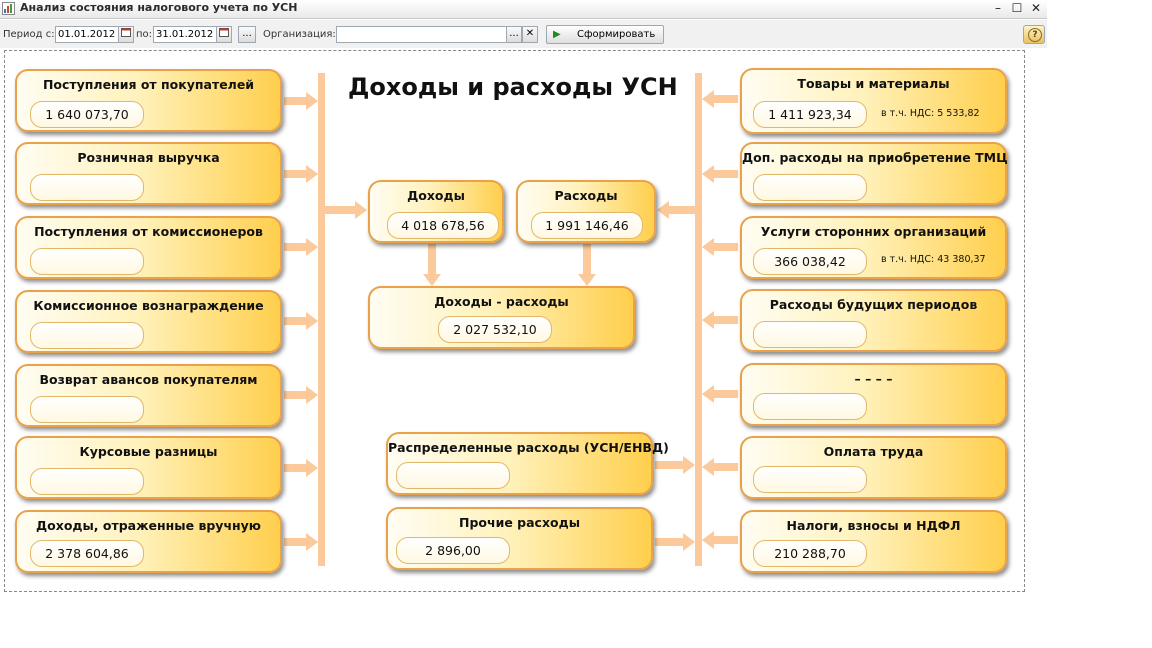  What do you see at coordinates (148, 451) in the screenshot?
I see `income-source-label: Курсовые разницы` at bounding box center [148, 451].